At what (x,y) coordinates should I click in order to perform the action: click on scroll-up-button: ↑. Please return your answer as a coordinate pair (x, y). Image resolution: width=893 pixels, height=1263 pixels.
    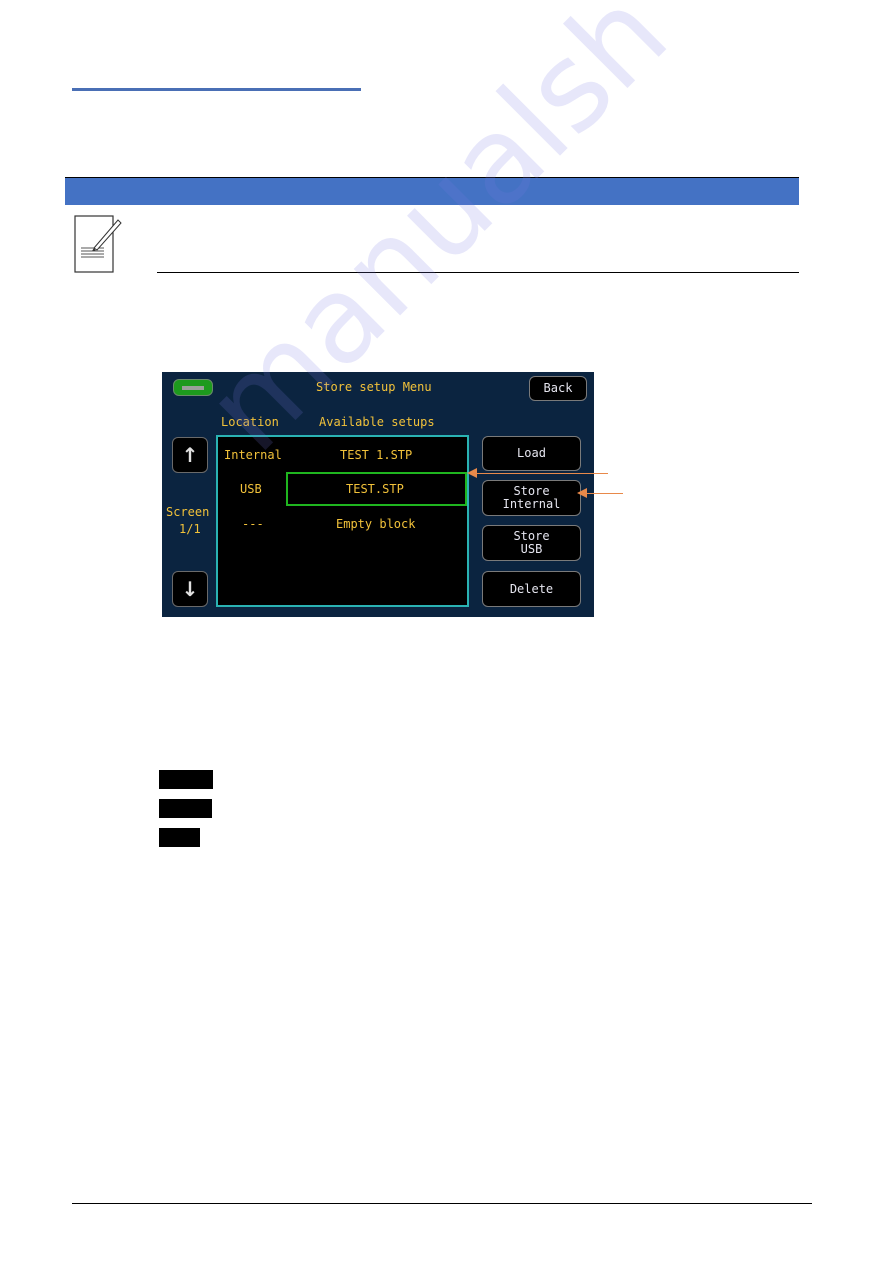
    Looking at the image, I should click on (190, 455).